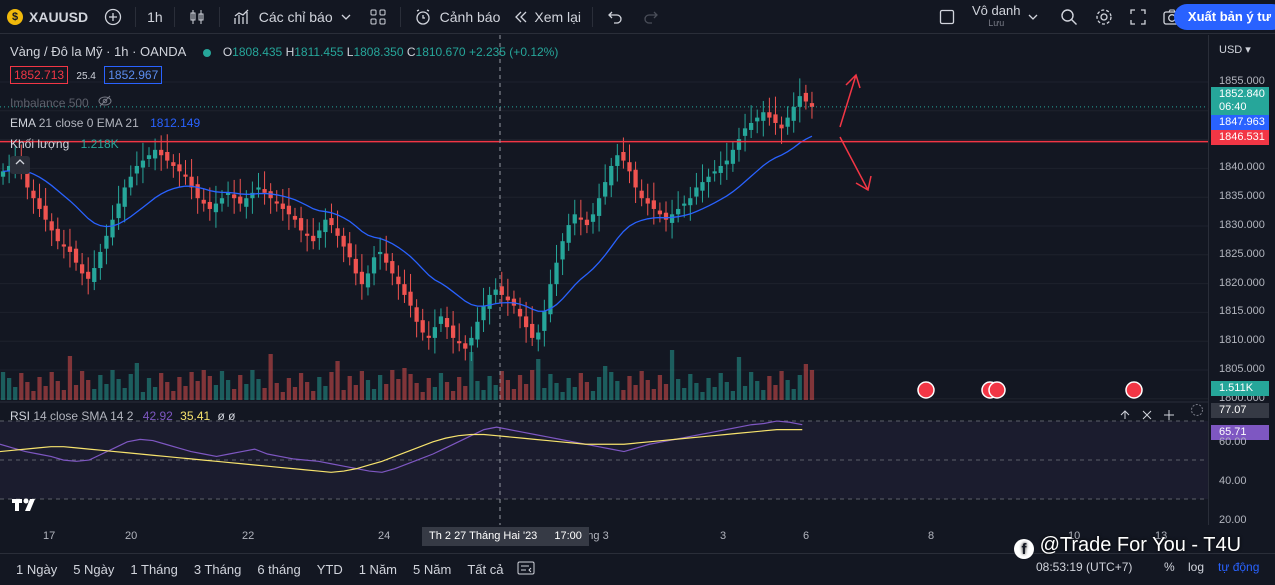 This screenshot has height=585, width=1275. I want to click on goto-date-icon, so click(526, 569).